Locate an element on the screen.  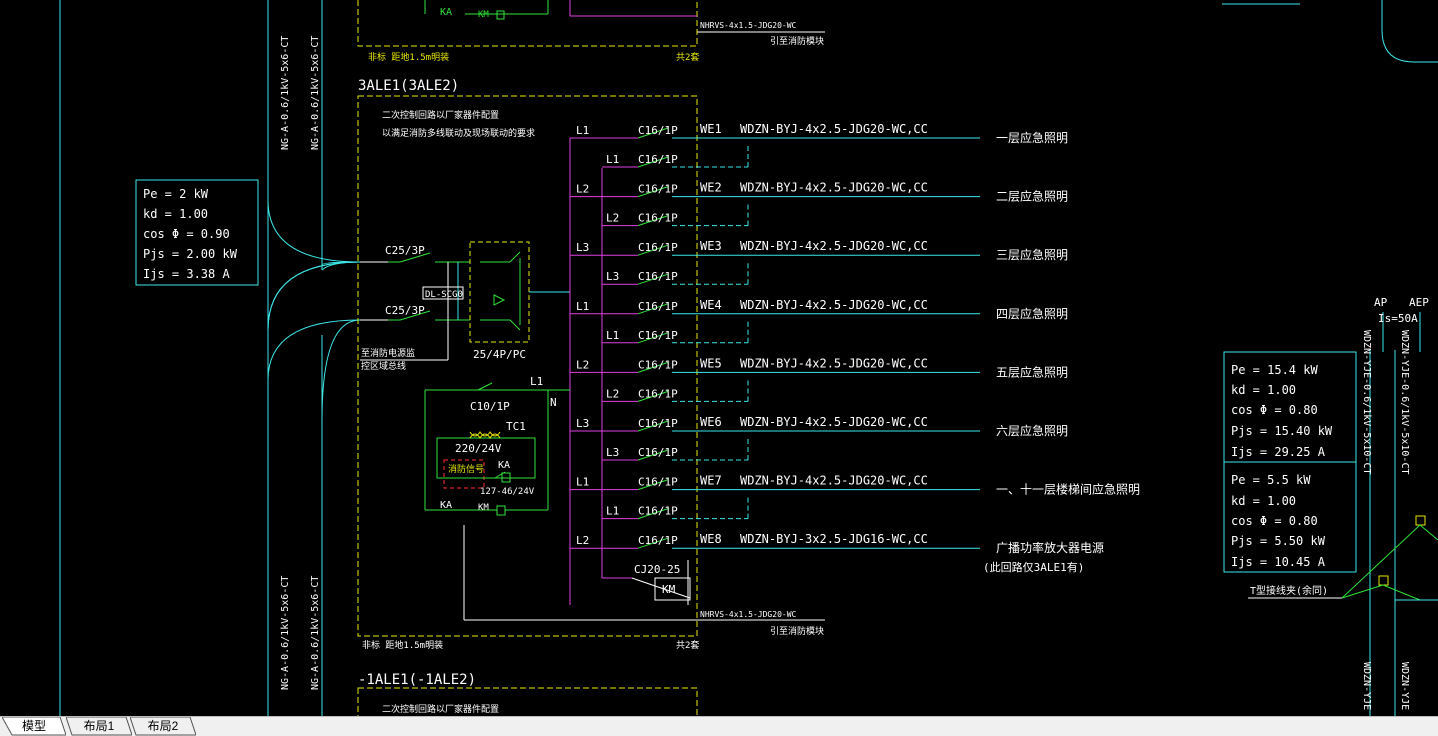
svg-text: Pjs = 2.00 kW is located at coordinates (190, 254).